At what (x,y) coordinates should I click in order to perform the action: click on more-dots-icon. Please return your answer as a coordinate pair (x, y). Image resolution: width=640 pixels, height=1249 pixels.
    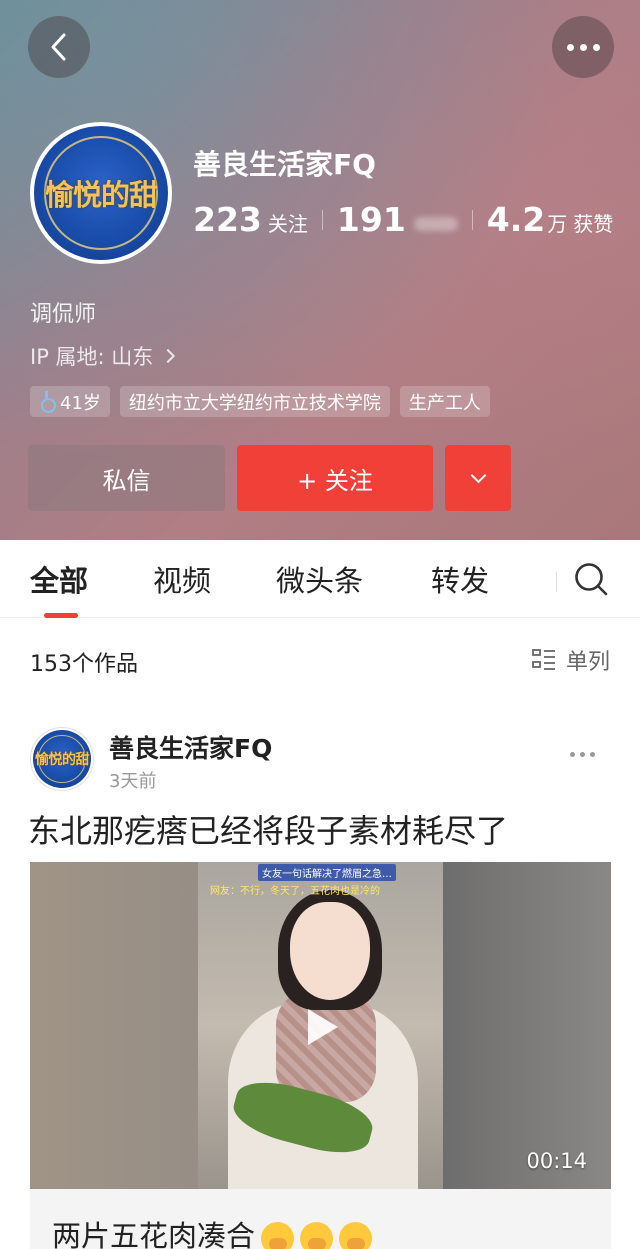
    Looking at the image, I should click on (583, 47).